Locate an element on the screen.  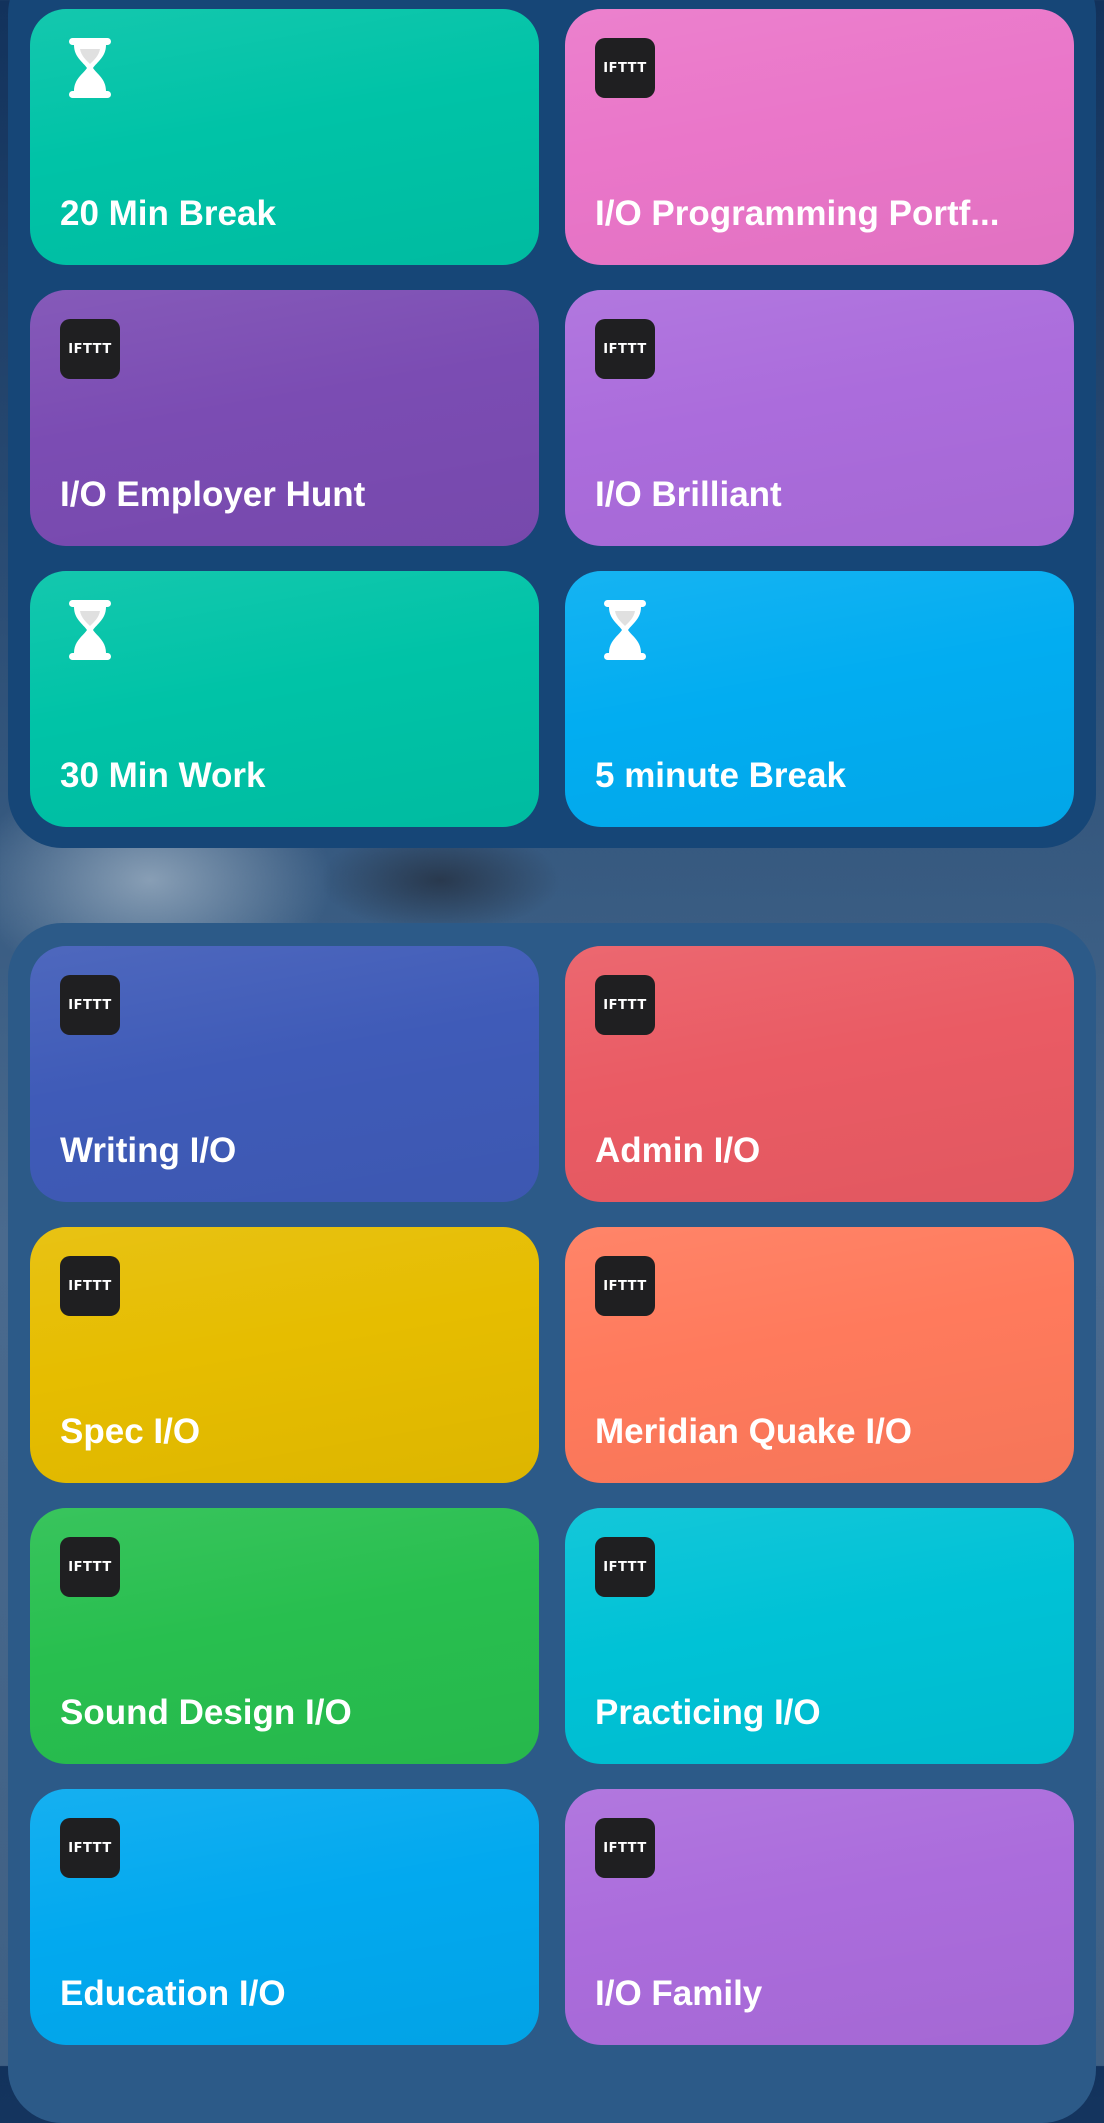
shortcut-label: Practicing I/O is located at coordinates (708, 1712).